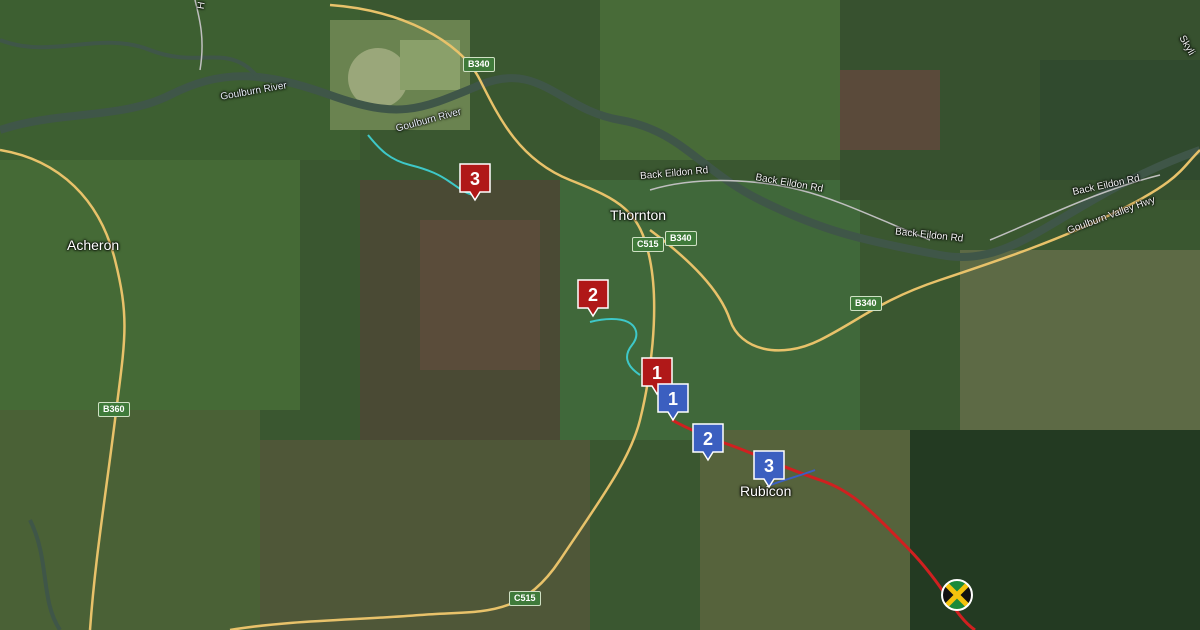 Image resolution: width=1200 pixels, height=630 pixels. I want to click on jamaica-flag-icon, so click(957, 595).